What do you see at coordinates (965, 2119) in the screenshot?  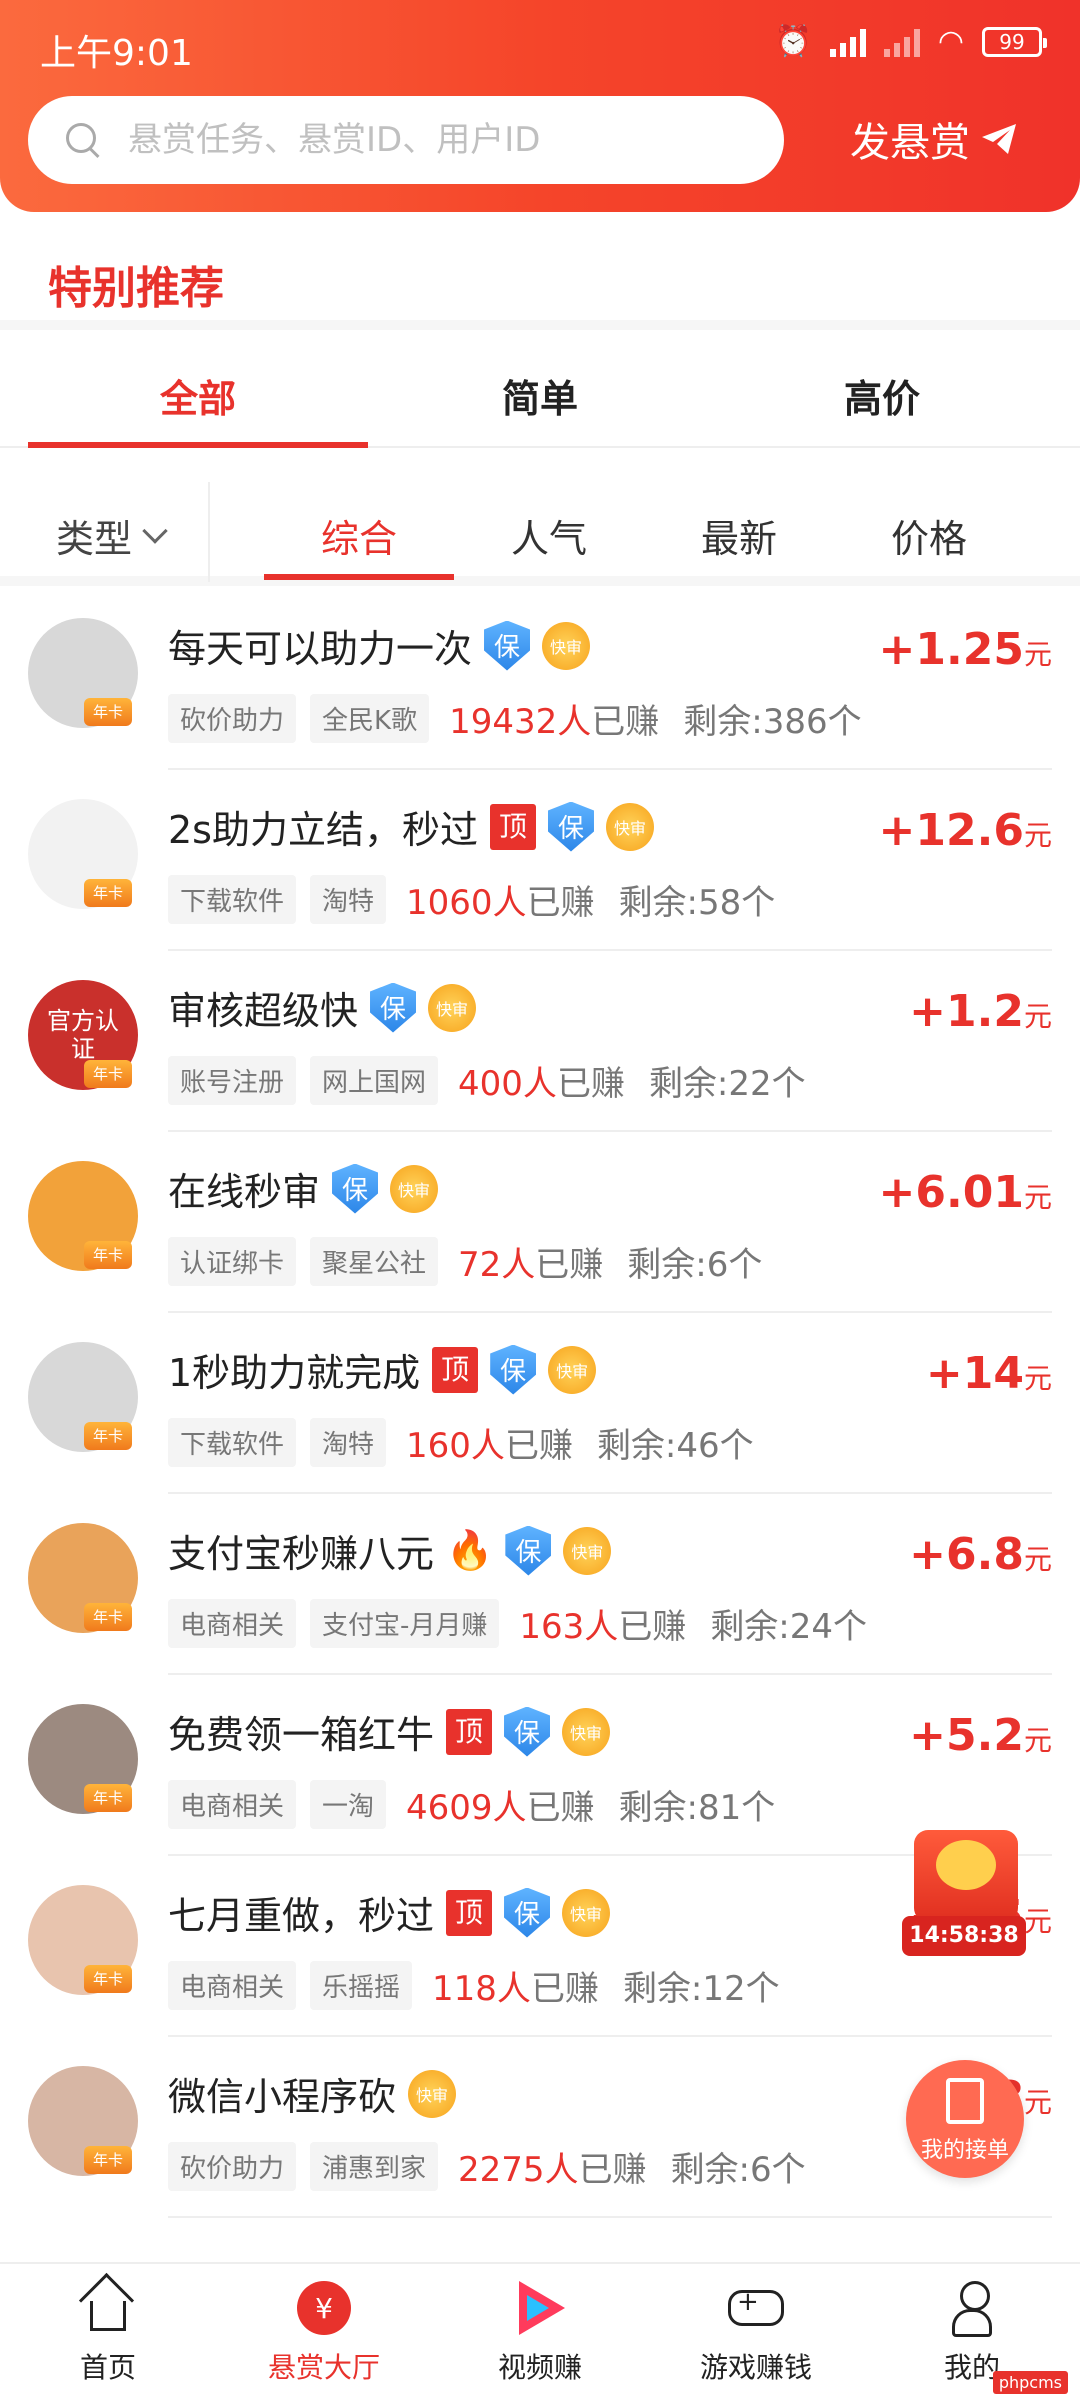 I see `my-orders-button: 我的接单` at bounding box center [965, 2119].